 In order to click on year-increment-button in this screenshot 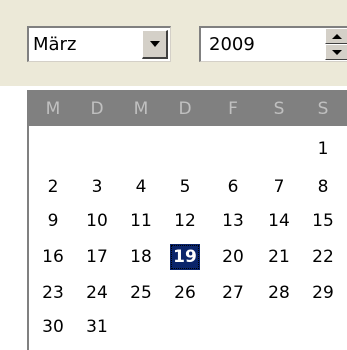, I will do `click(336, 36)`.